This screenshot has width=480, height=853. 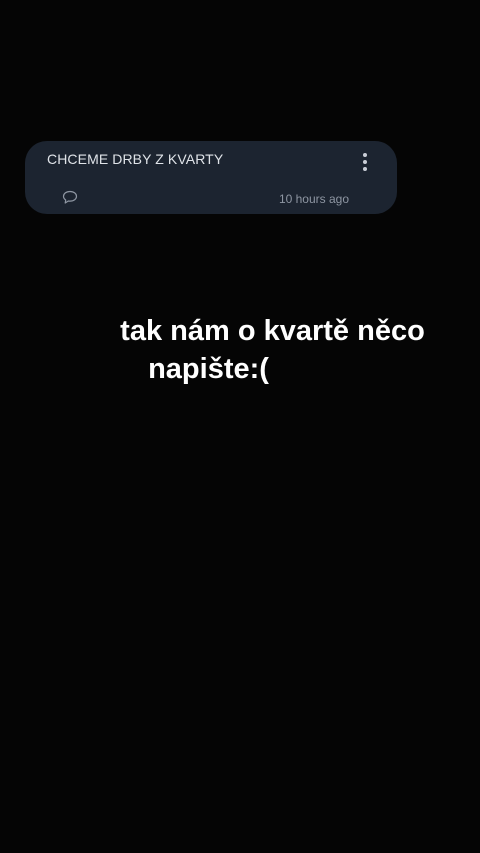 I want to click on caption-line-2: napište:(, so click(x=208, y=369).